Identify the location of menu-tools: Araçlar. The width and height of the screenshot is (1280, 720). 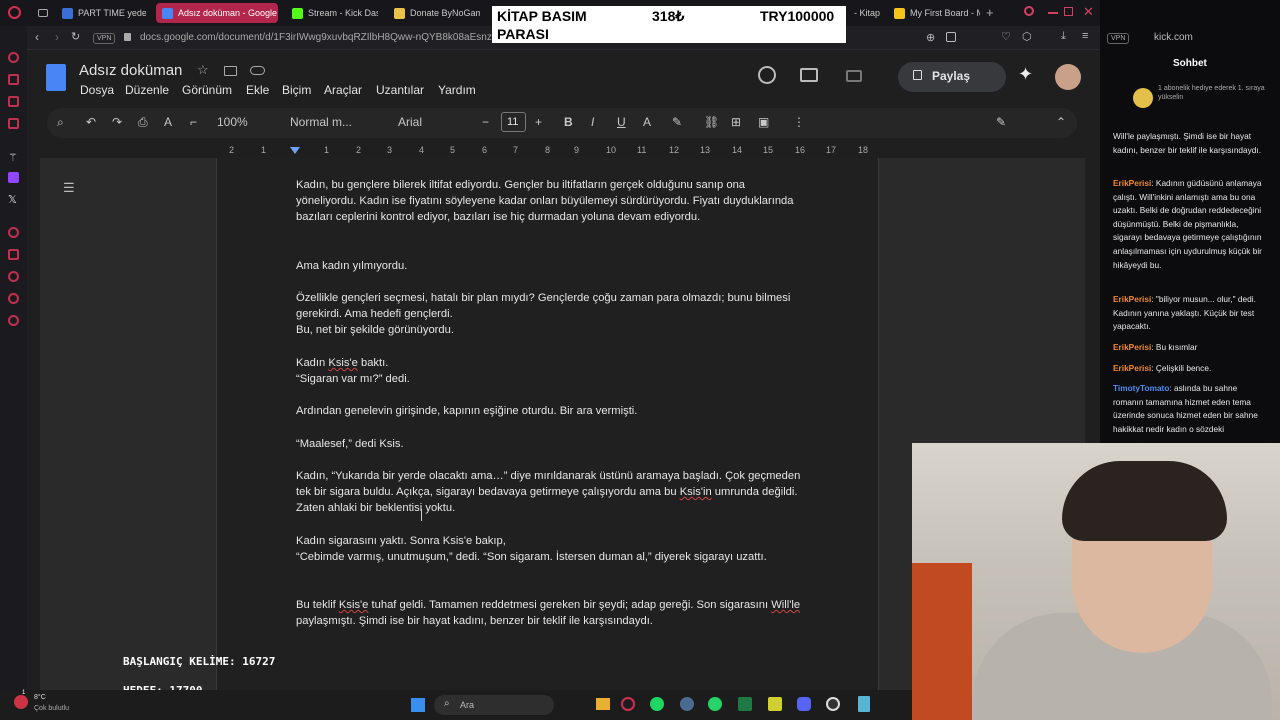
(343, 90).